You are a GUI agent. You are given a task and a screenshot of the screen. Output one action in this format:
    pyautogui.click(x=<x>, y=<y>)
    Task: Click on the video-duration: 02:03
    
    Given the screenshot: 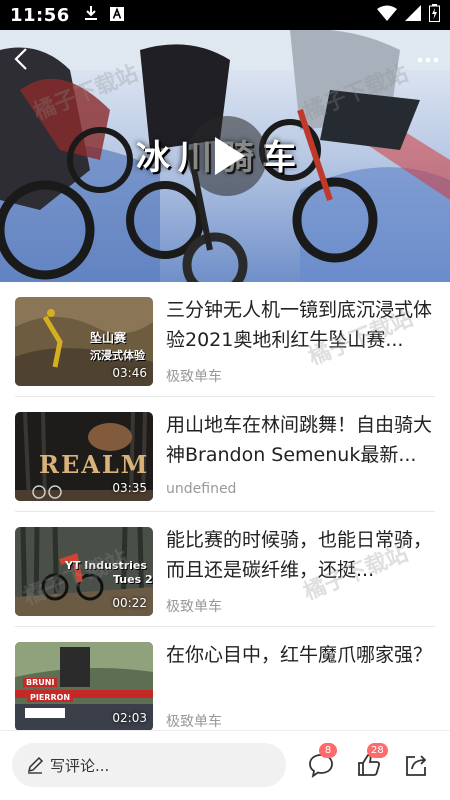 What is the action you would take?
    pyautogui.click(x=129, y=718)
    